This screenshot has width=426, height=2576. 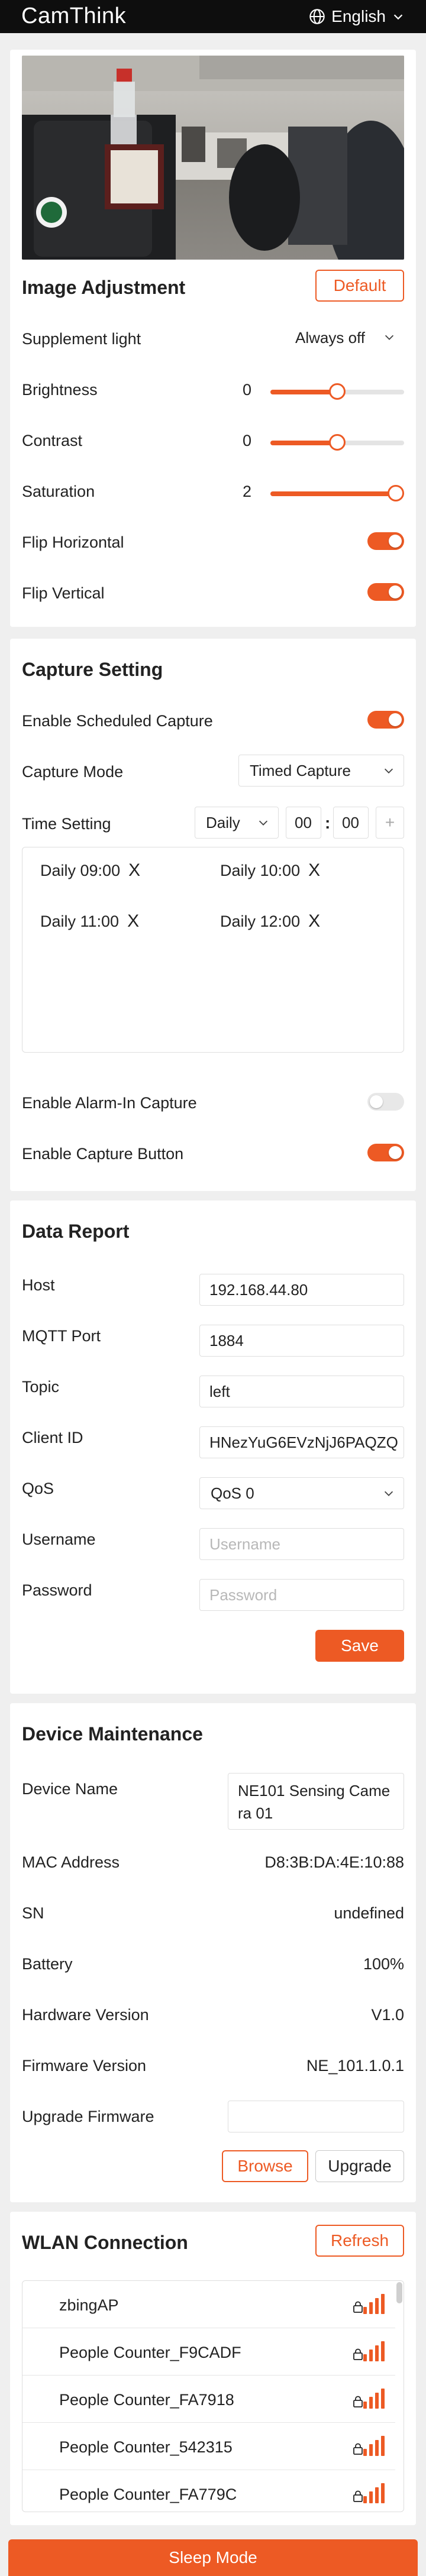 What do you see at coordinates (57, 1590) in the screenshot?
I see `password-label: Password` at bounding box center [57, 1590].